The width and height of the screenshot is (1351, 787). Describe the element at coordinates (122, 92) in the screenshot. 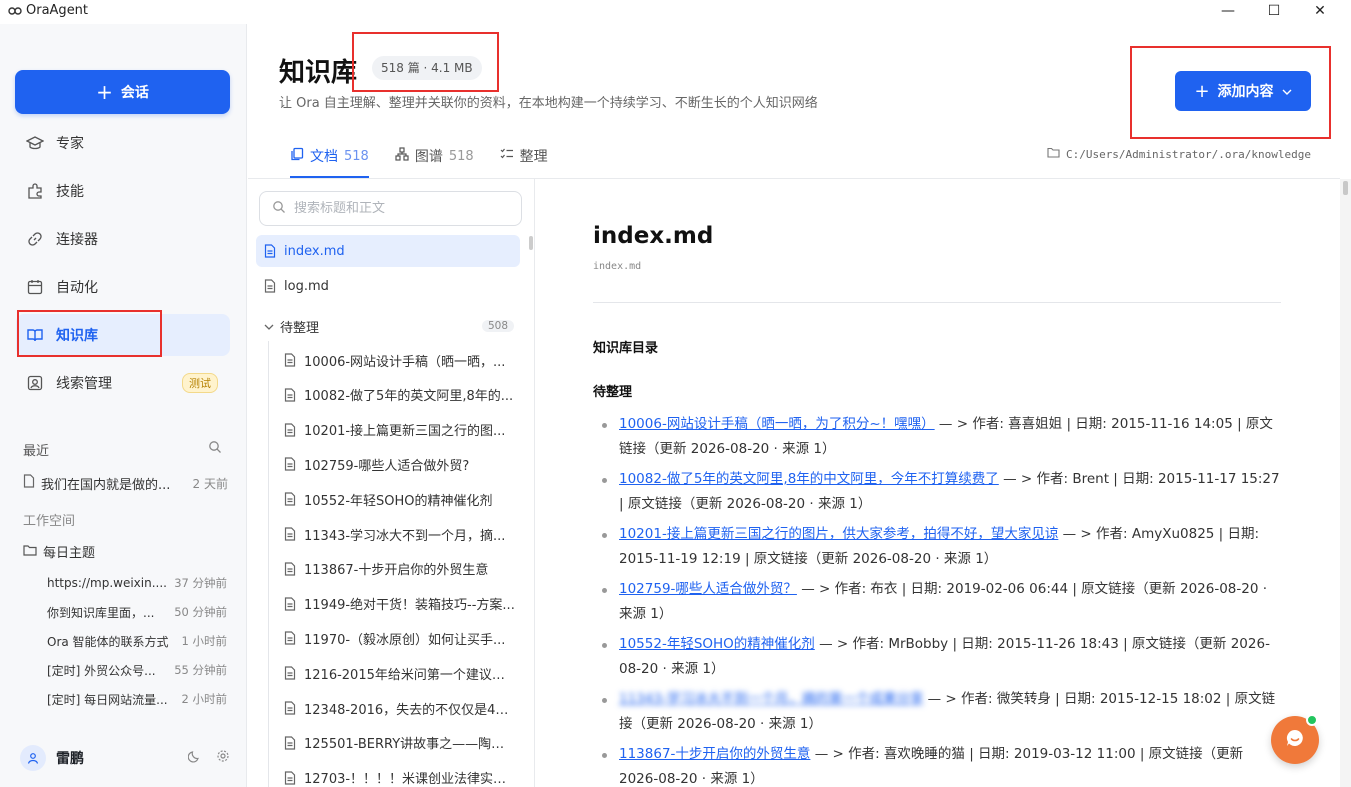

I see `new-chat-button: + 会话` at that location.